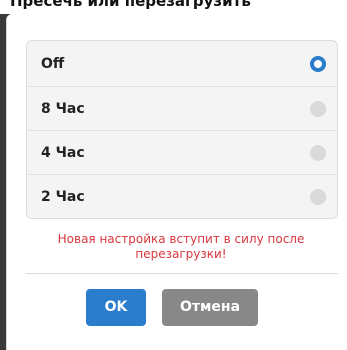 The image size is (347, 350). I want to click on option-4-hours: 4 Час, so click(182, 152).